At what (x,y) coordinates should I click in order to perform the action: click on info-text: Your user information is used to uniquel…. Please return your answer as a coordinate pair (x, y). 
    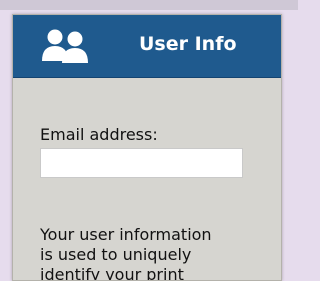
    Looking at the image, I should click on (157, 252).